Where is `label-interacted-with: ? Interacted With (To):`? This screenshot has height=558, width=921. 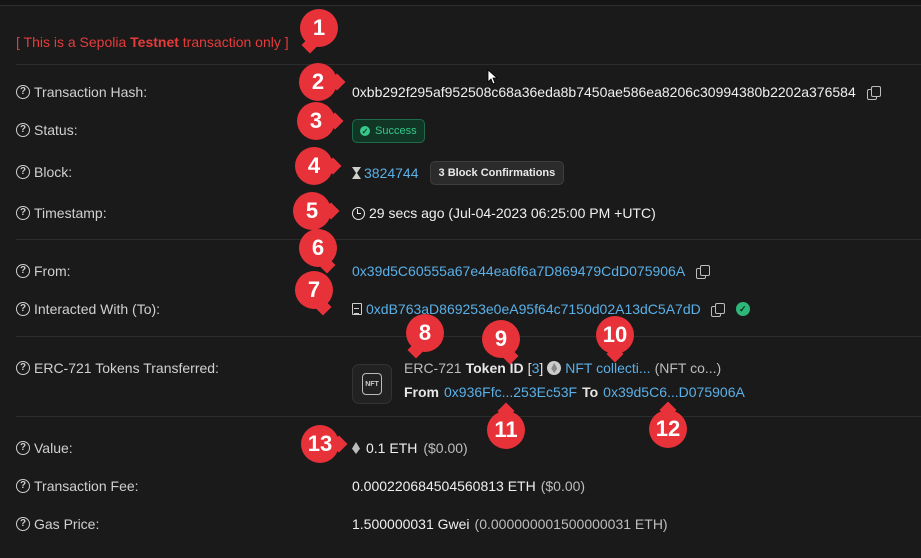 label-interacted-with: ? Interacted With (To): is located at coordinates (88, 309).